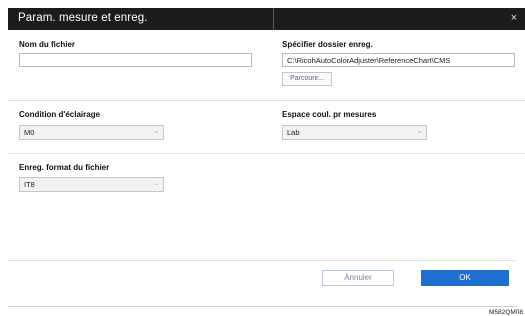  I want to click on cancel-button: Annuler, so click(358, 278).